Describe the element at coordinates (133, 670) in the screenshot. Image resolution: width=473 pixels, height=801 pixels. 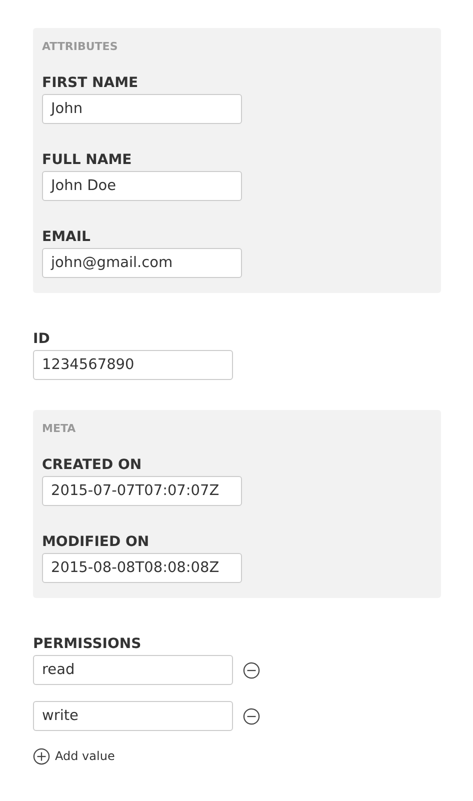
I see `input-field: read` at that location.